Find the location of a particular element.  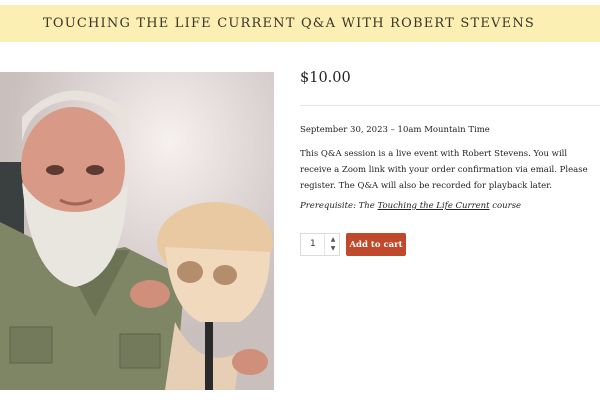

event-date: September 30, 2023 – 10am Mountain Time is located at coordinates (395, 130).